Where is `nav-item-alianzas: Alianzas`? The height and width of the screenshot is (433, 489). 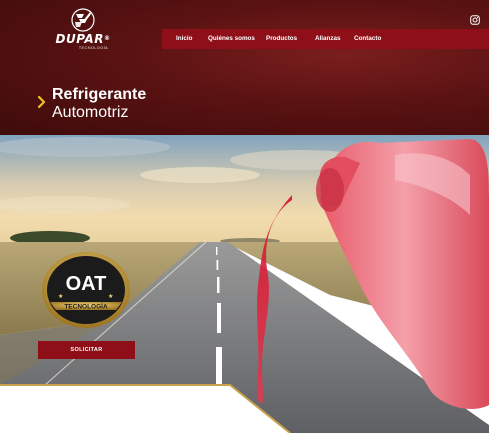
nav-item-alianzas: Alianzas is located at coordinates (328, 38).